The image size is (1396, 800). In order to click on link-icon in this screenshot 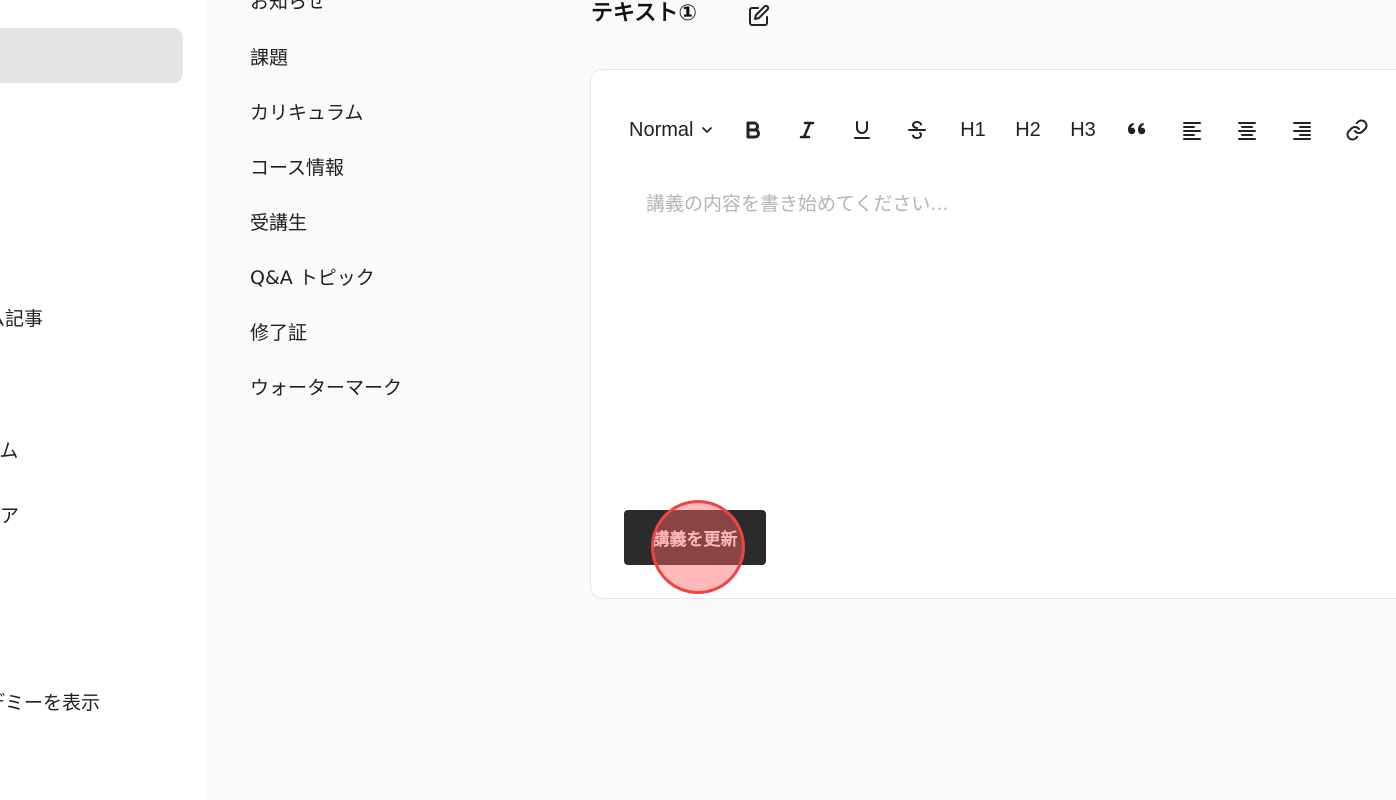, I will do `click(1357, 130)`.